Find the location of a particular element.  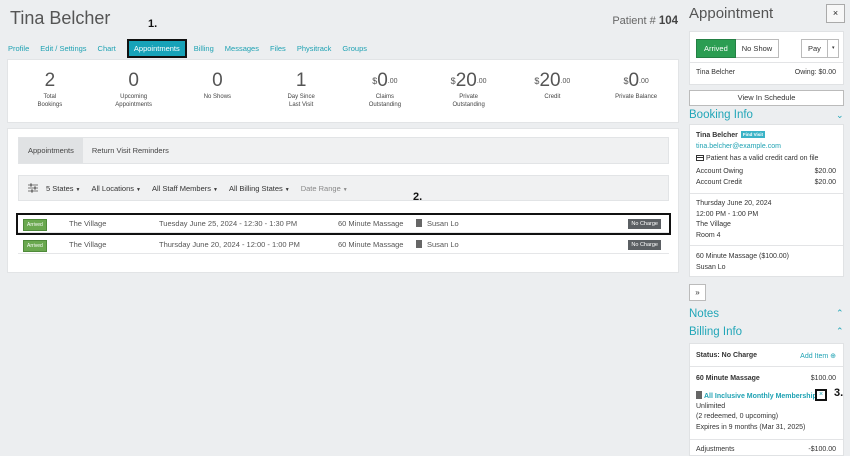

filter-billing-states: All Billing States ▼ is located at coordinates (259, 188).